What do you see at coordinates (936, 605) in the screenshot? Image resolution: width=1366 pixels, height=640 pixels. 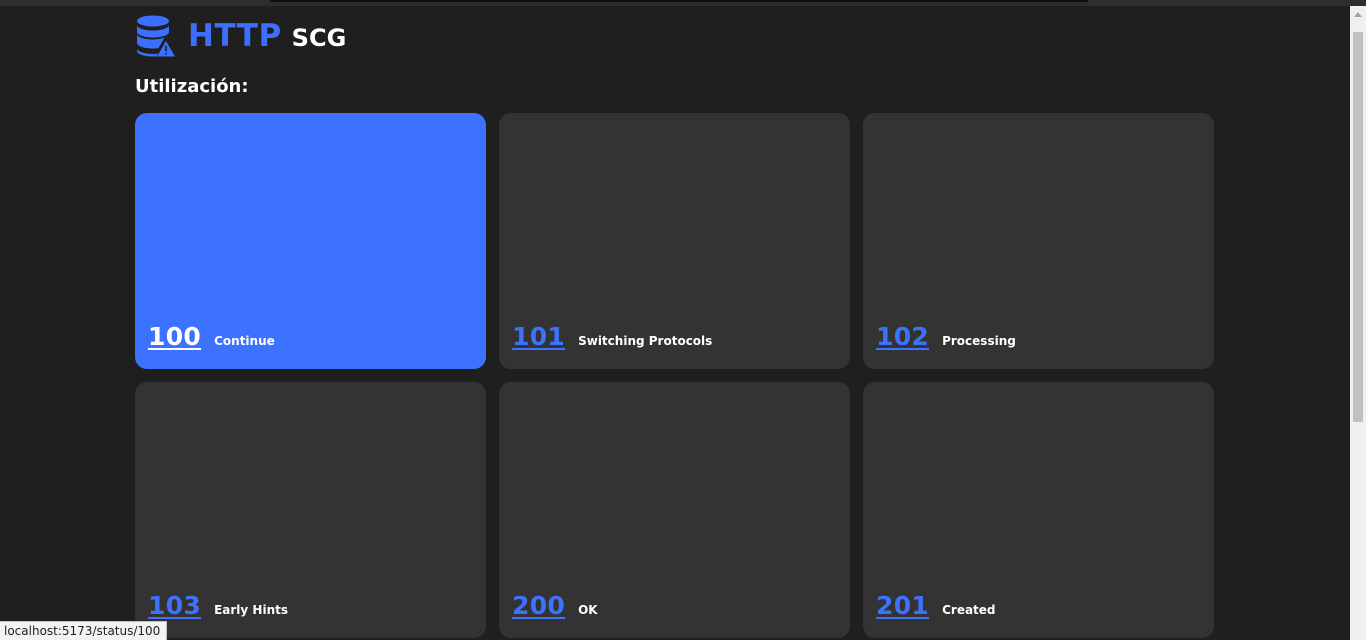 I see `status-card-label: 201 Created` at bounding box center [936, 605].